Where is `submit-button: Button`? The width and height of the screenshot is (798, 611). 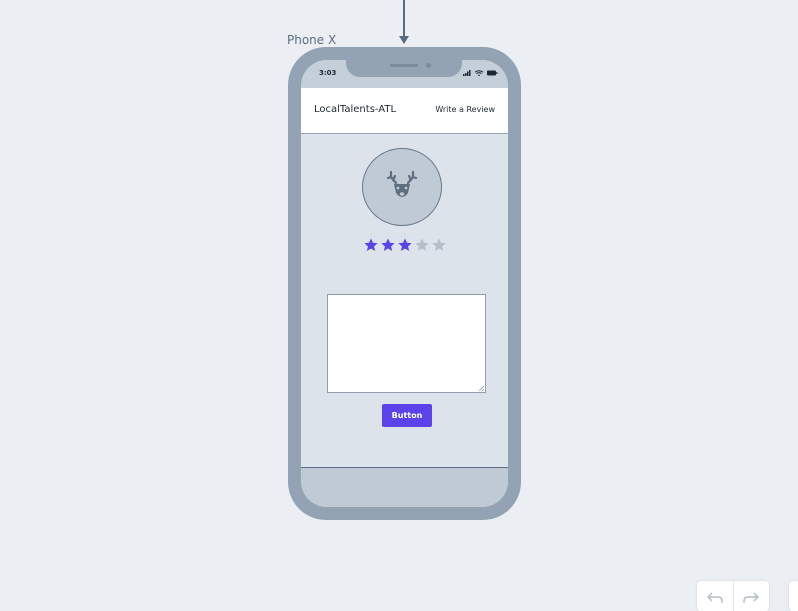
submit-button: Button is located at coordinates (407, 415).